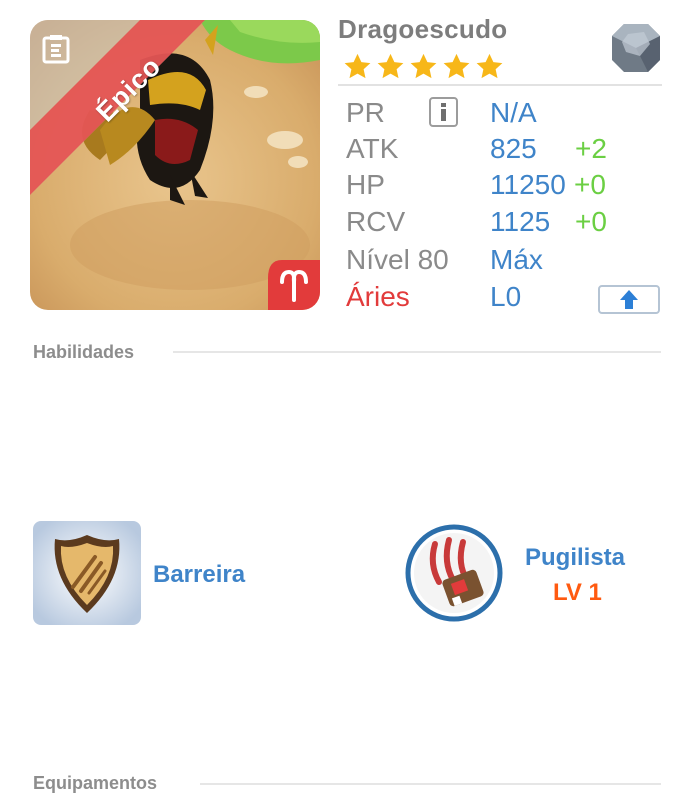 Image resolution: width=692 pixels, height=800 pixels. I want to click on stat-bonus-rcv: +0, so click(591, 221).